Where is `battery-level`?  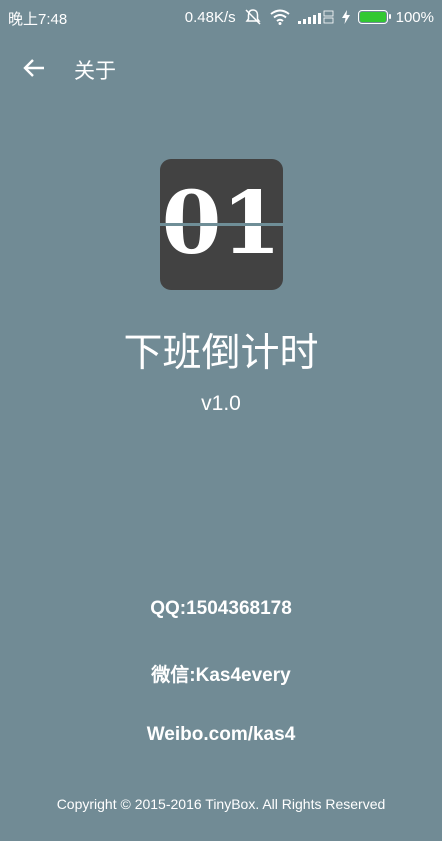 battery-level is located at coordinates (372, 17).